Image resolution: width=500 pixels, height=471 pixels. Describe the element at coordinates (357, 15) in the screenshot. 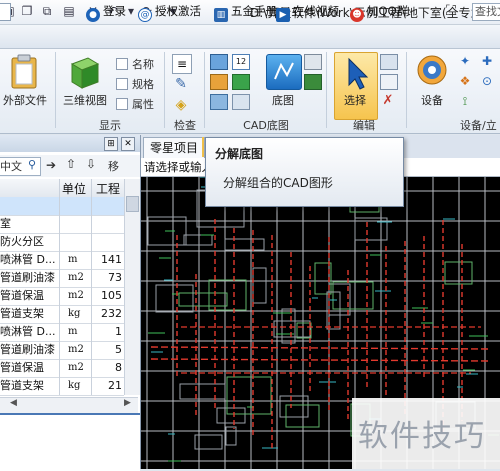

I see `qq-icon: ☻` at that location.